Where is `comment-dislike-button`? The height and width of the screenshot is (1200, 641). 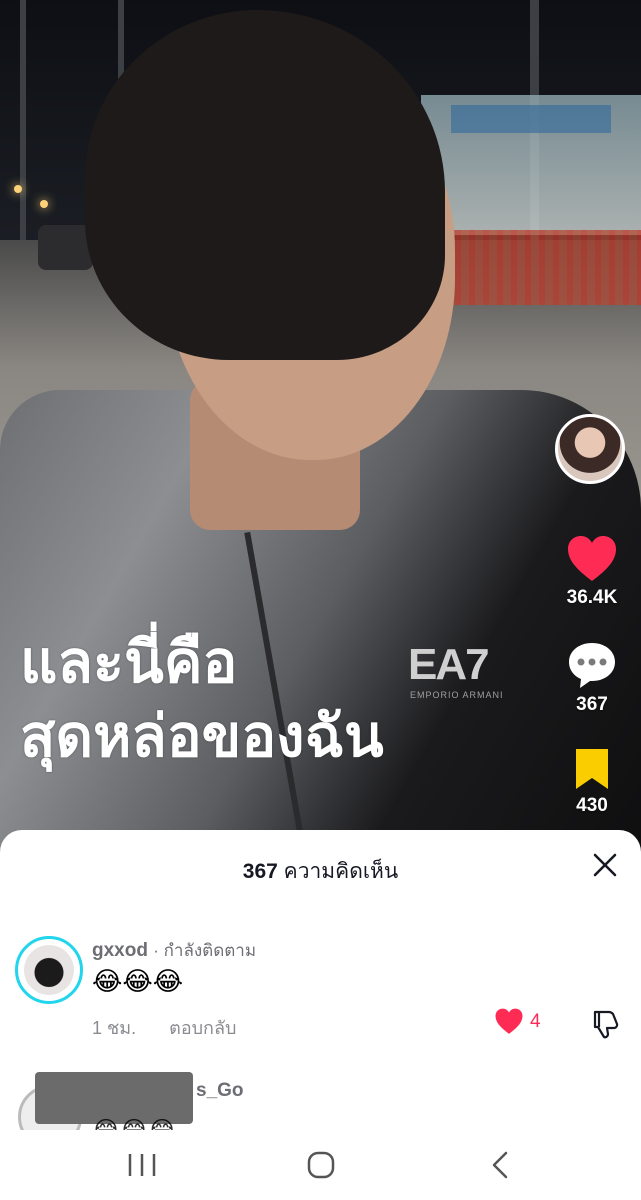 comment-dislike-button is located at coordinates (605, 1024).